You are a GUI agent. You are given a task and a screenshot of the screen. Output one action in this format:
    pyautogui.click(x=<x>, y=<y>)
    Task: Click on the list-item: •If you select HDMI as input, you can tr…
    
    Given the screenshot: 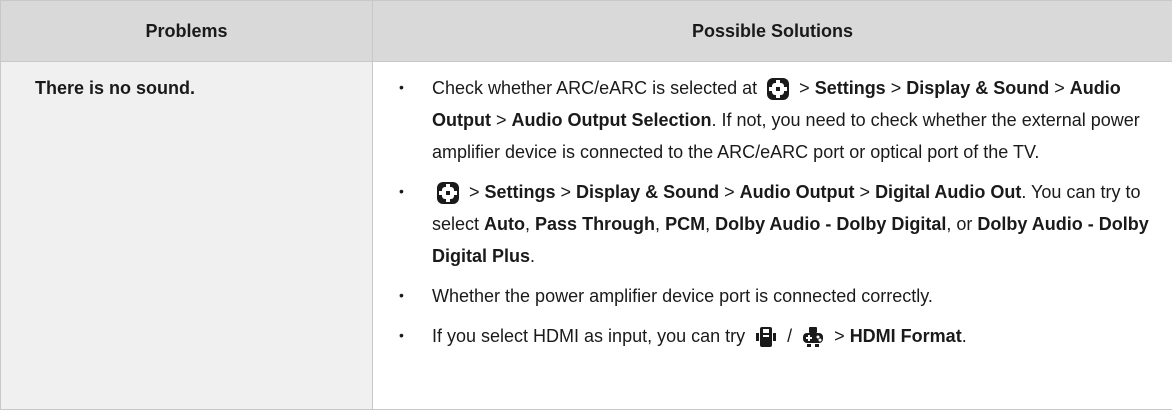 What is the action you would take?
    pyautogui.click(x=772, y=336)
    